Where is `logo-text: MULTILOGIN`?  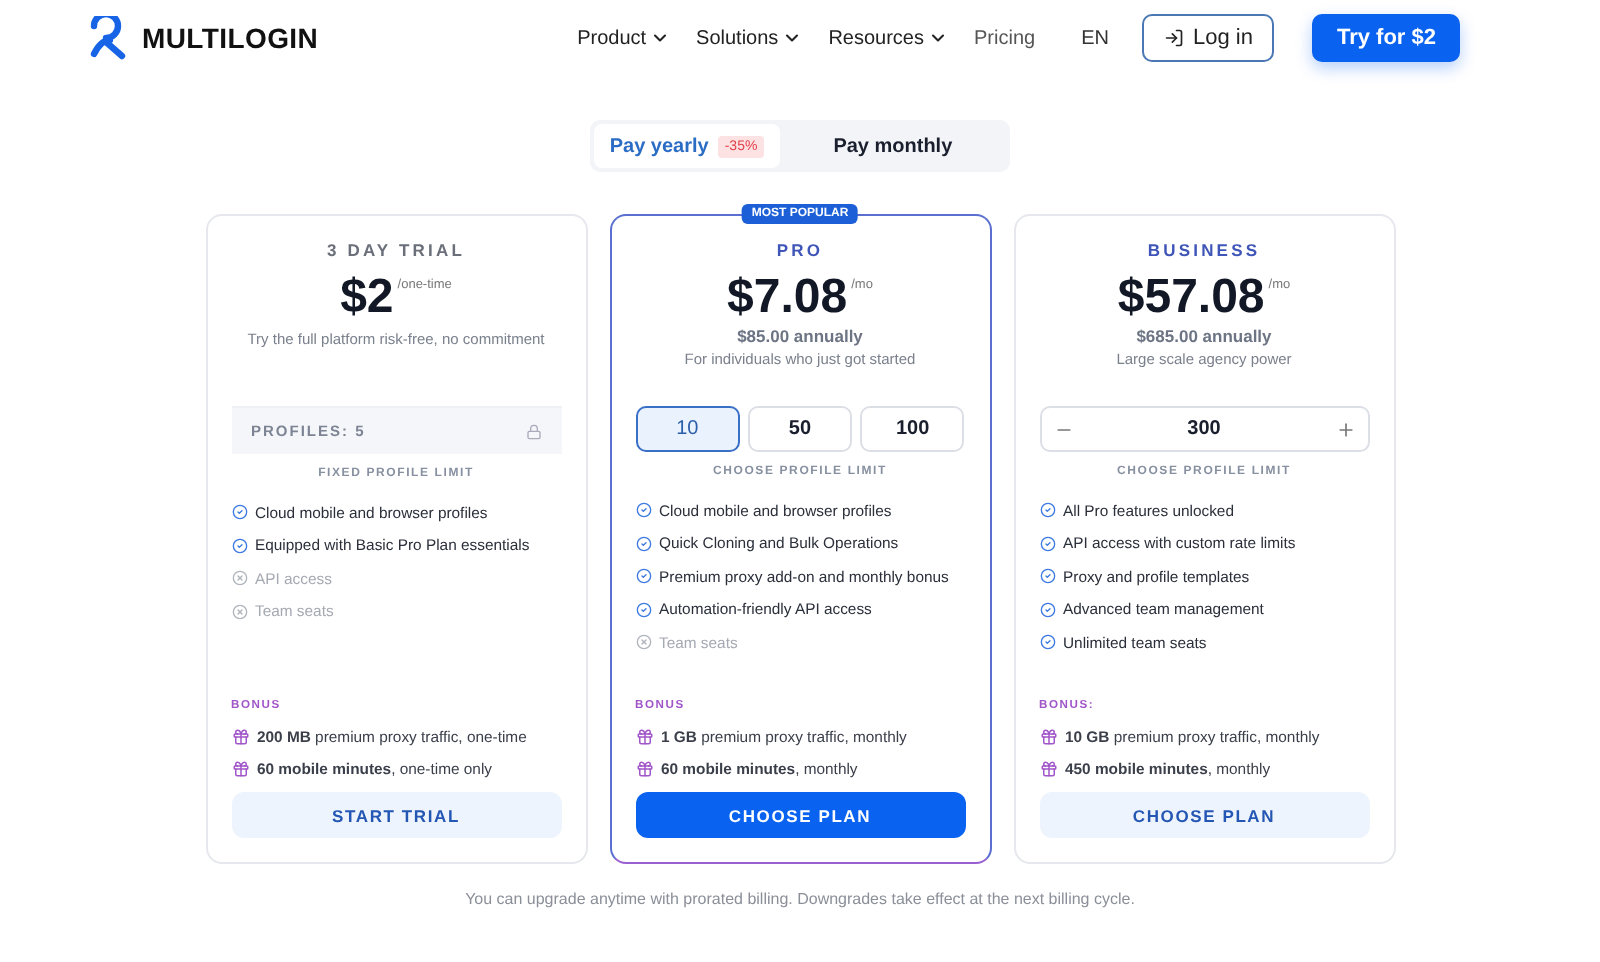
logo-text: MULTILOGIN is located at coordinates (230, 38).